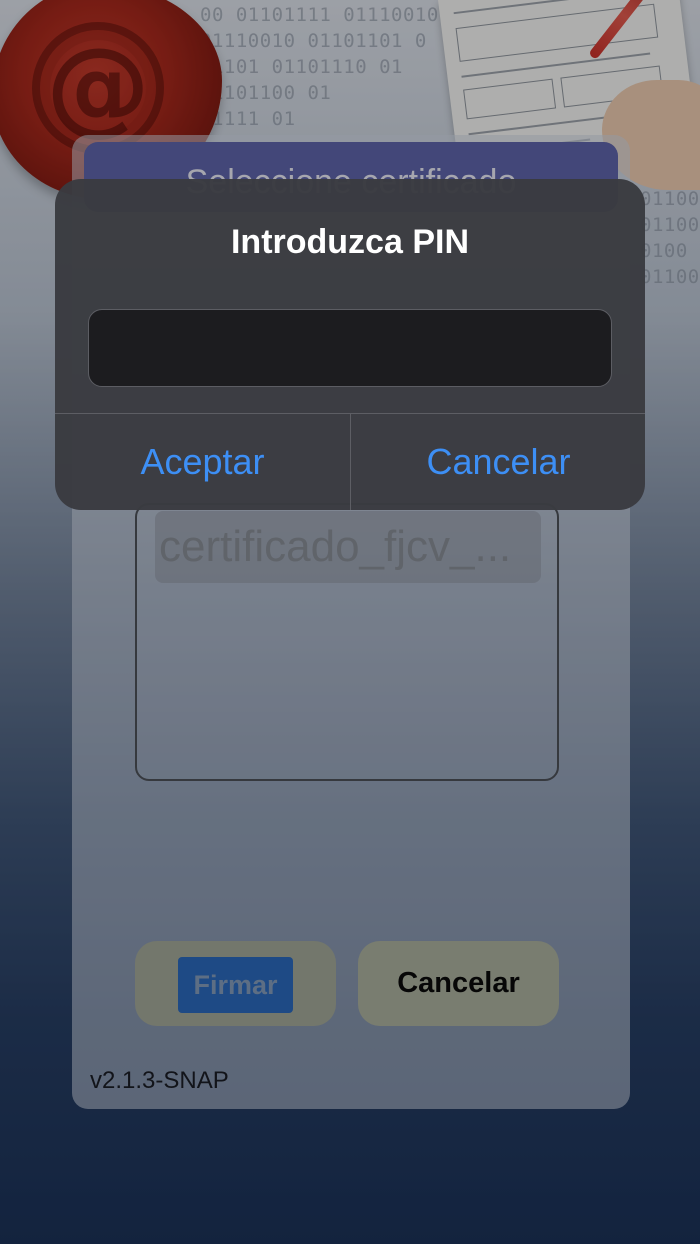 Image resolution: width=700 pixels, height=1244 pixels. I want to click on pin-input, so click(350, 348).